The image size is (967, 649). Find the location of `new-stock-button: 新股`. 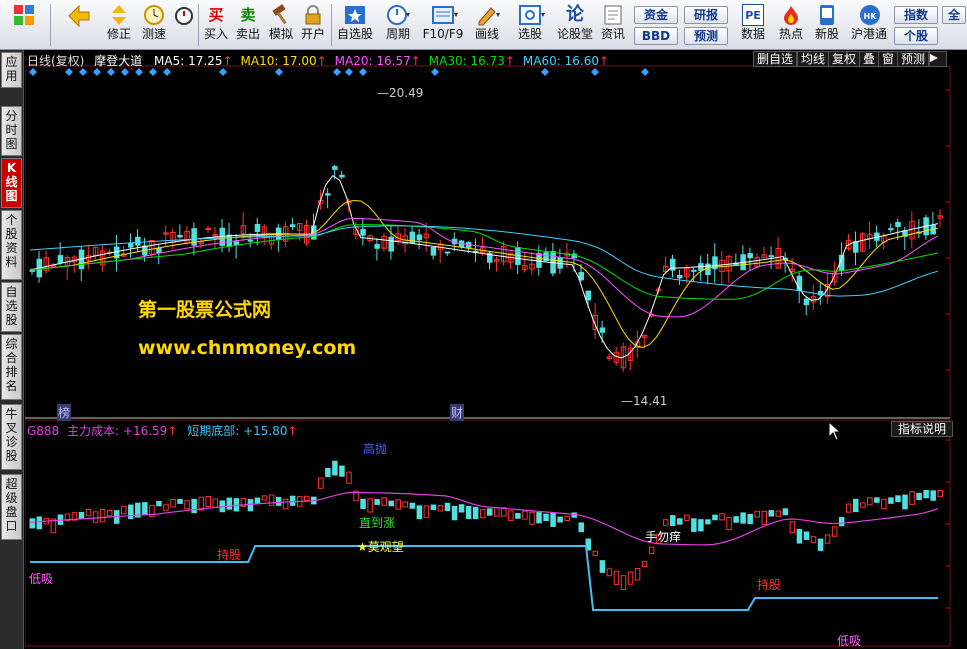

new-stock-button: 新股 is located at coordinates (827, 25).